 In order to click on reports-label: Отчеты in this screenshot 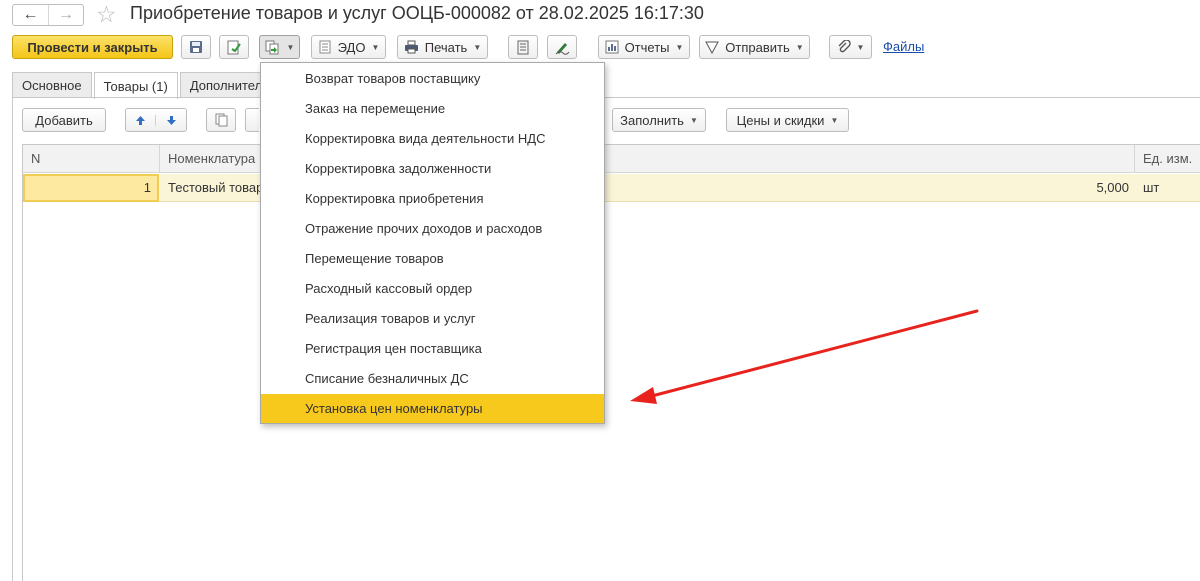, I will do `click(647, 47)`.